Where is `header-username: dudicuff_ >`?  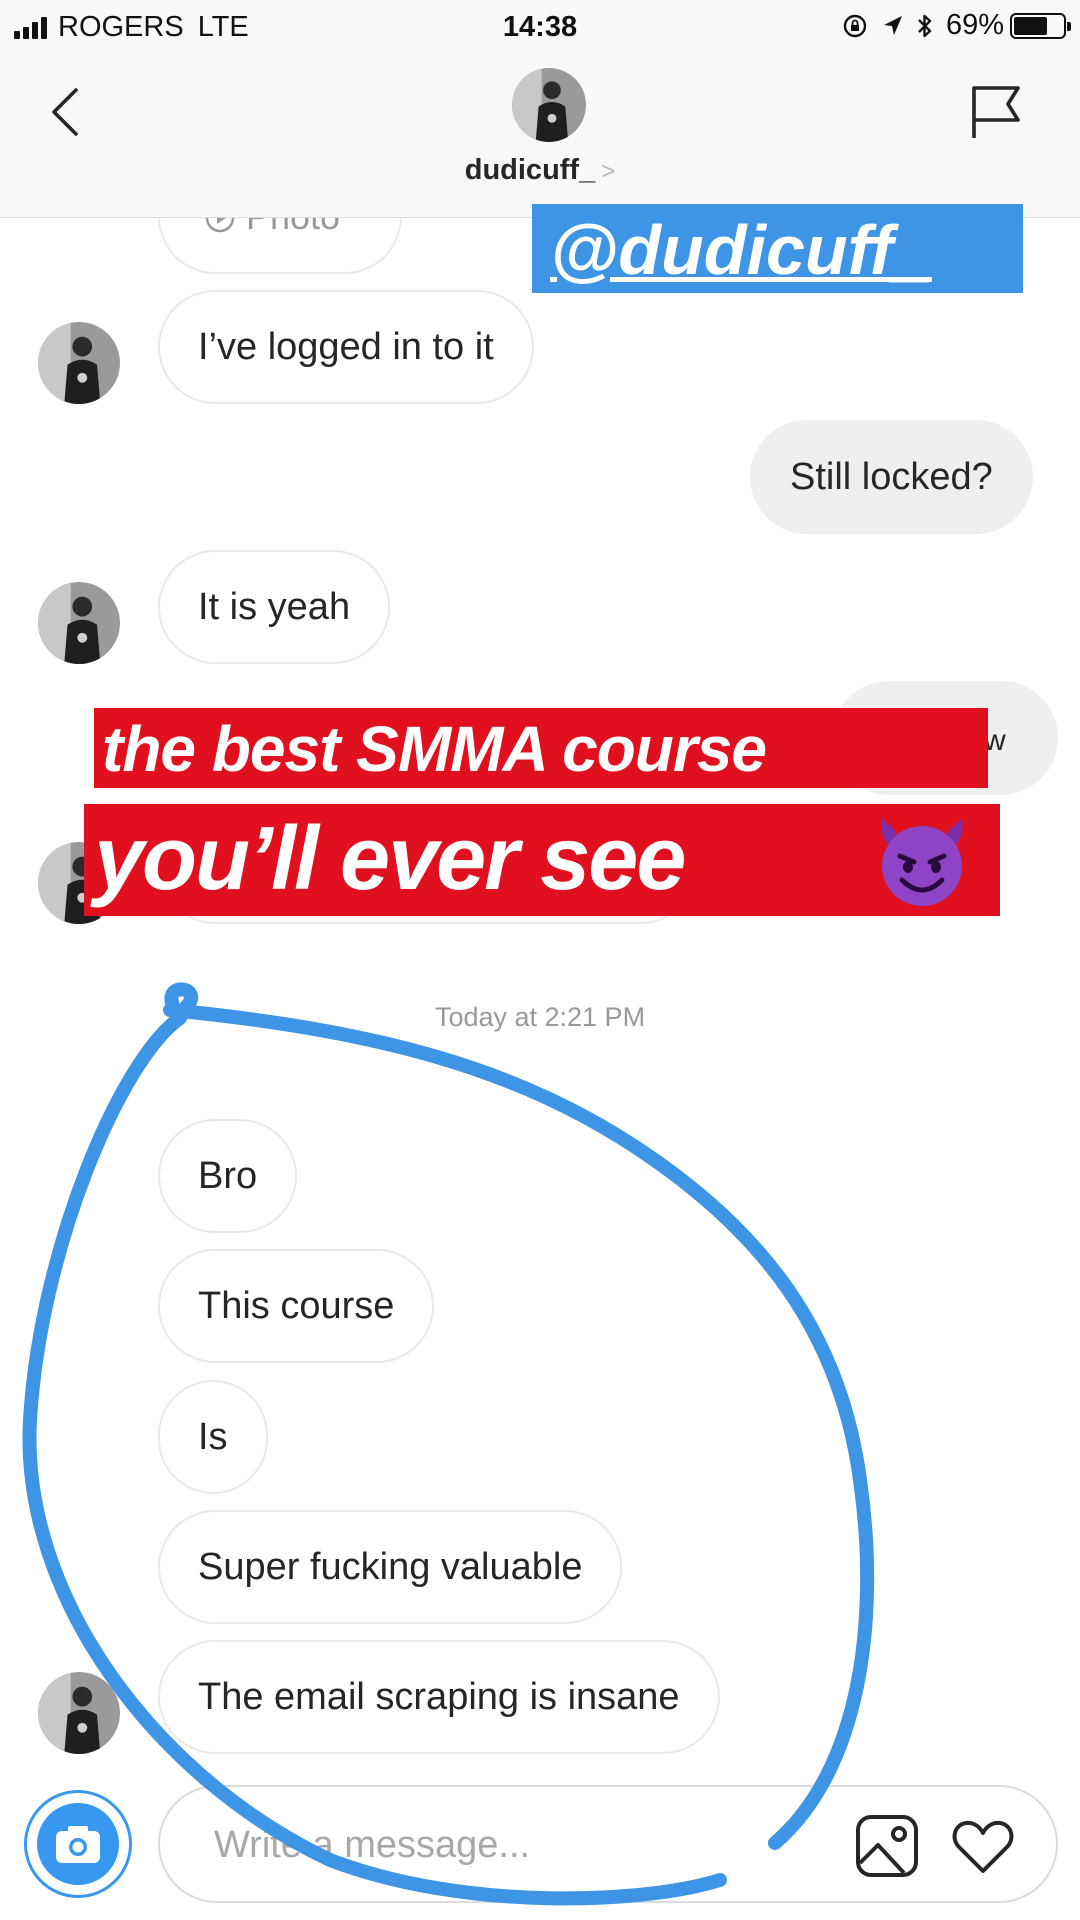
header-username: dudicuff_ > is located at coordinates (540, 170).